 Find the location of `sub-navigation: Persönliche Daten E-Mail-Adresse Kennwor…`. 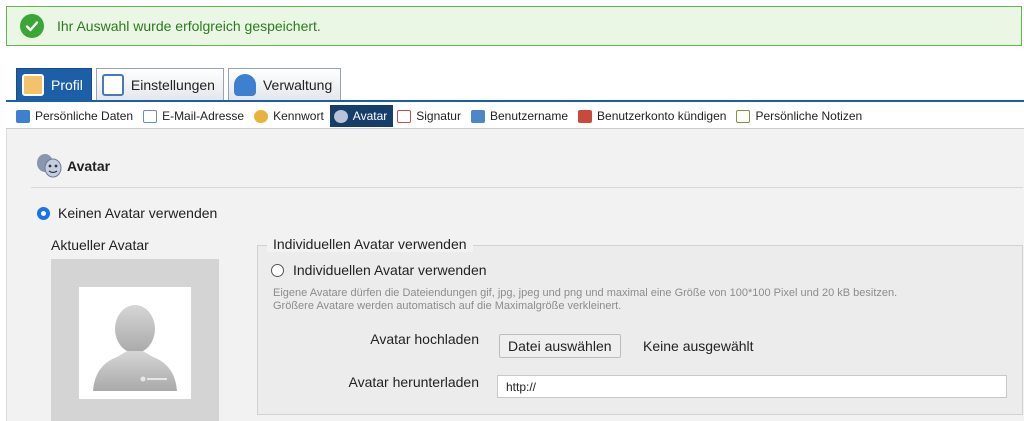

sub-navigation: Persönliche Daten E-Mail-Adresse Kennwor… is located at coordinates (440, 116).